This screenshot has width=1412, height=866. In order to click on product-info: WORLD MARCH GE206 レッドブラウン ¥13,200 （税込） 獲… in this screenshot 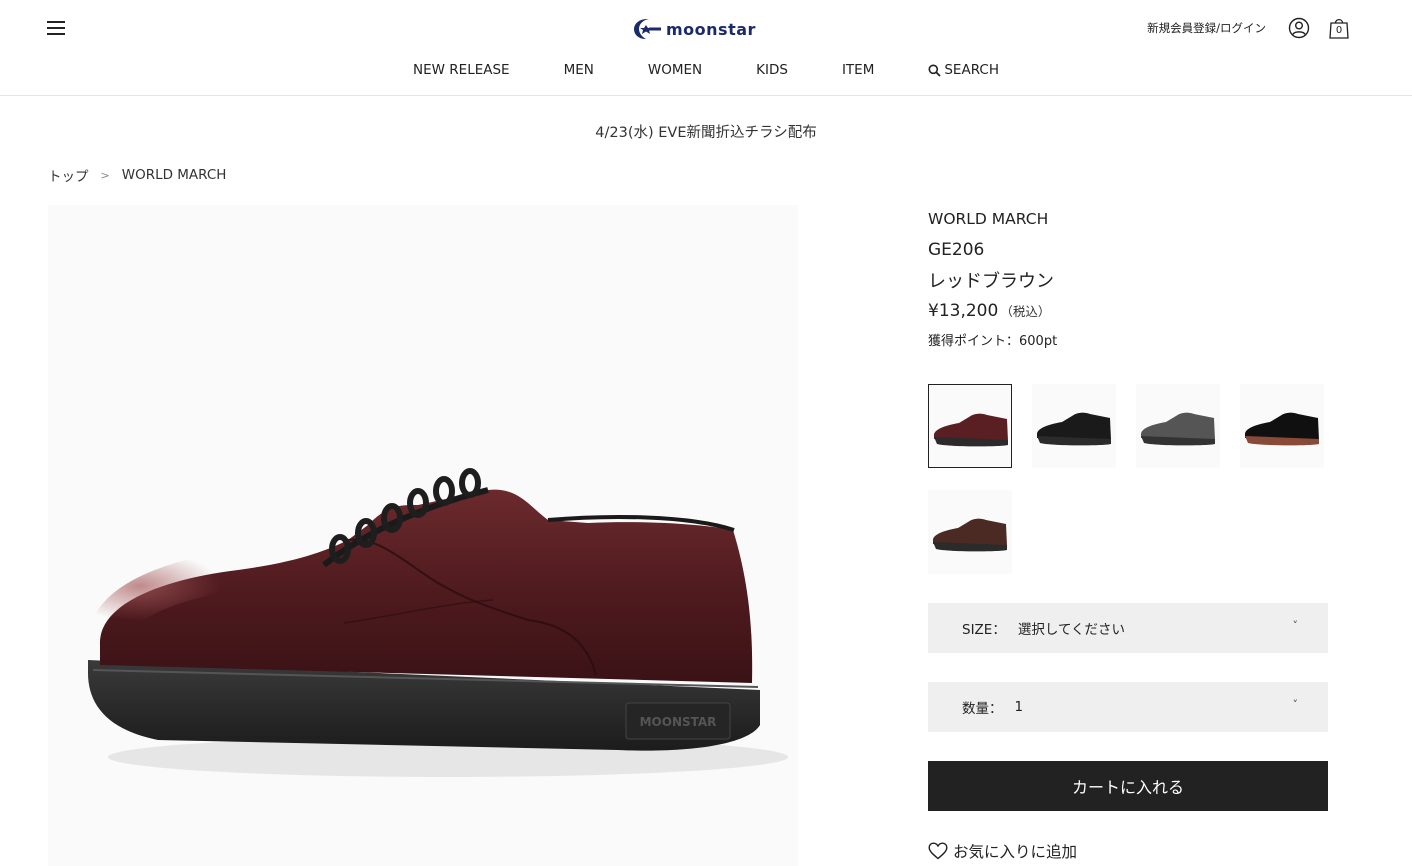, I will do `click(1128, 279)`.